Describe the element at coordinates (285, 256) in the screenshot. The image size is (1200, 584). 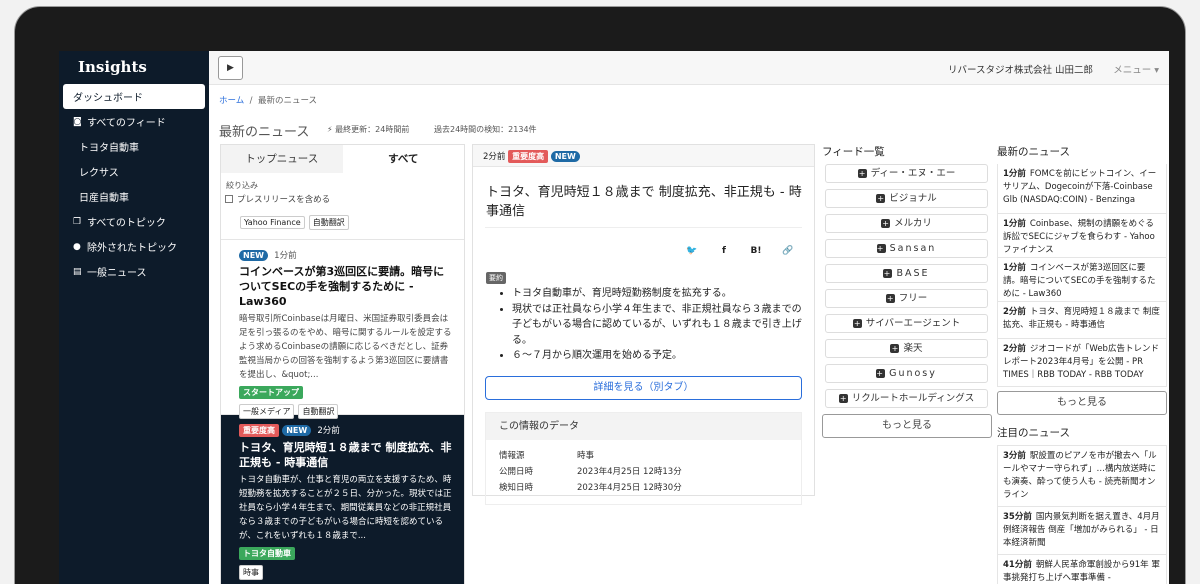
I see `item-time: 1分前` at that location.